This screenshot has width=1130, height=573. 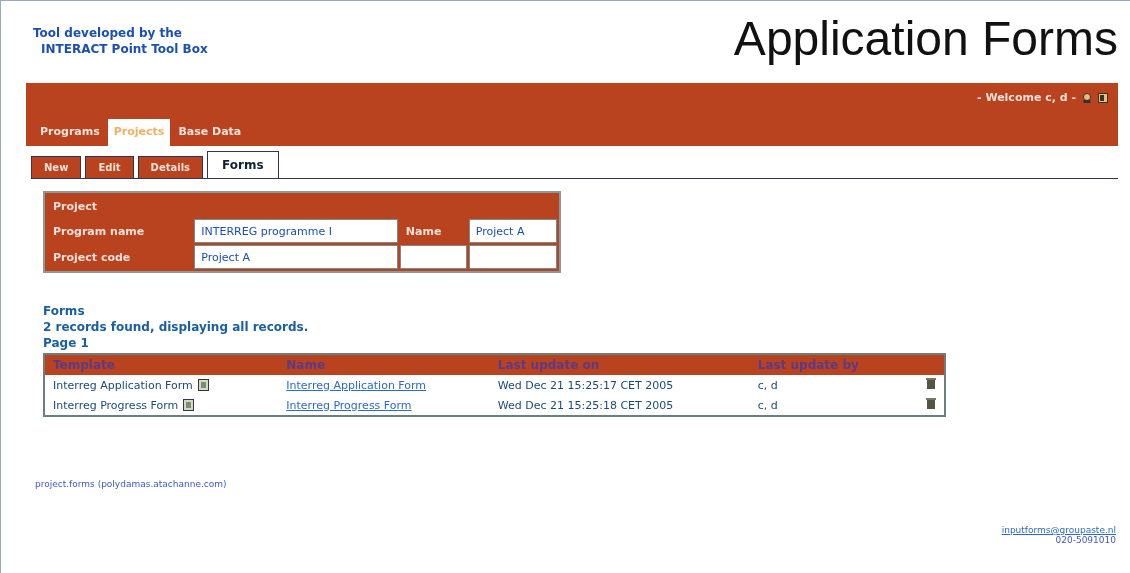 What do you see at coordinates (116, 405) in the screenshot?
I see `template-name: Interreg Progress Form` at bounding box center [116, 405].